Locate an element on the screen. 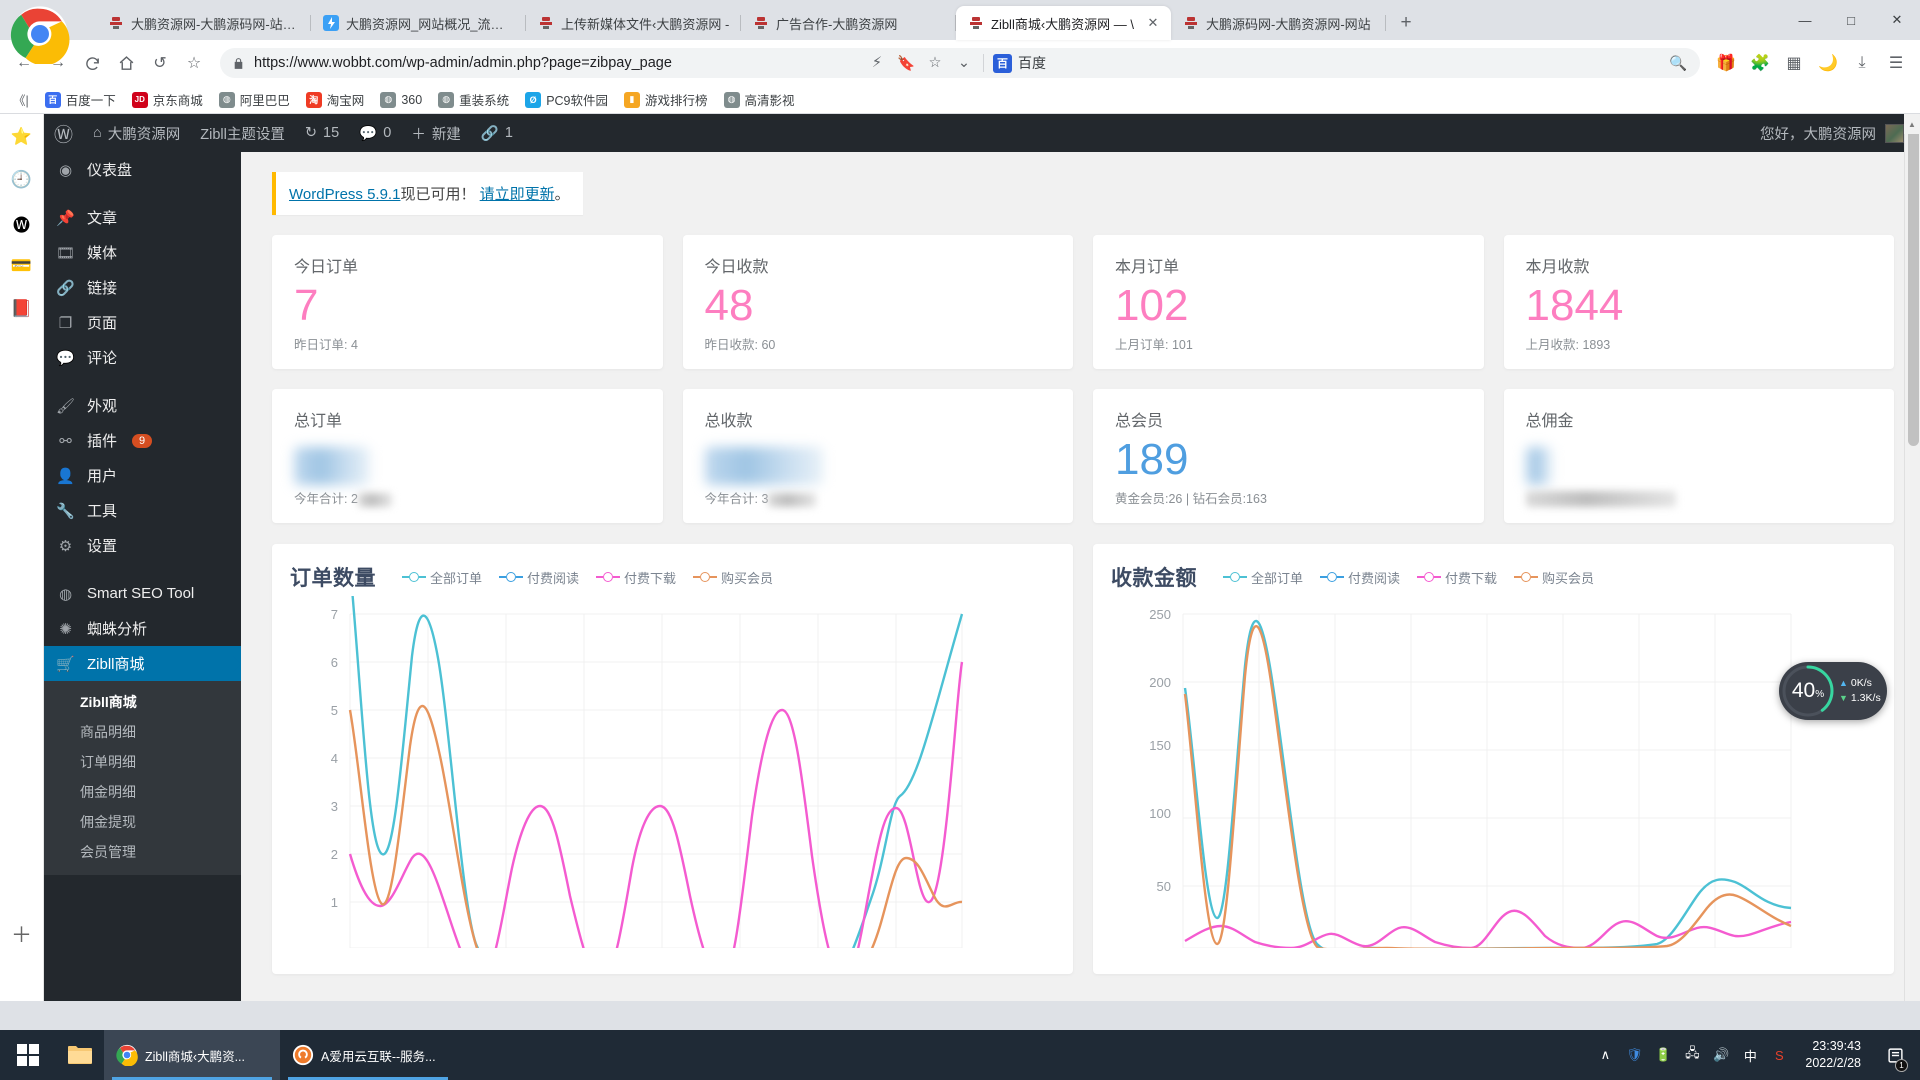  sidebar-item-comments: 💬 评论 is located at coordinates (142, 357).